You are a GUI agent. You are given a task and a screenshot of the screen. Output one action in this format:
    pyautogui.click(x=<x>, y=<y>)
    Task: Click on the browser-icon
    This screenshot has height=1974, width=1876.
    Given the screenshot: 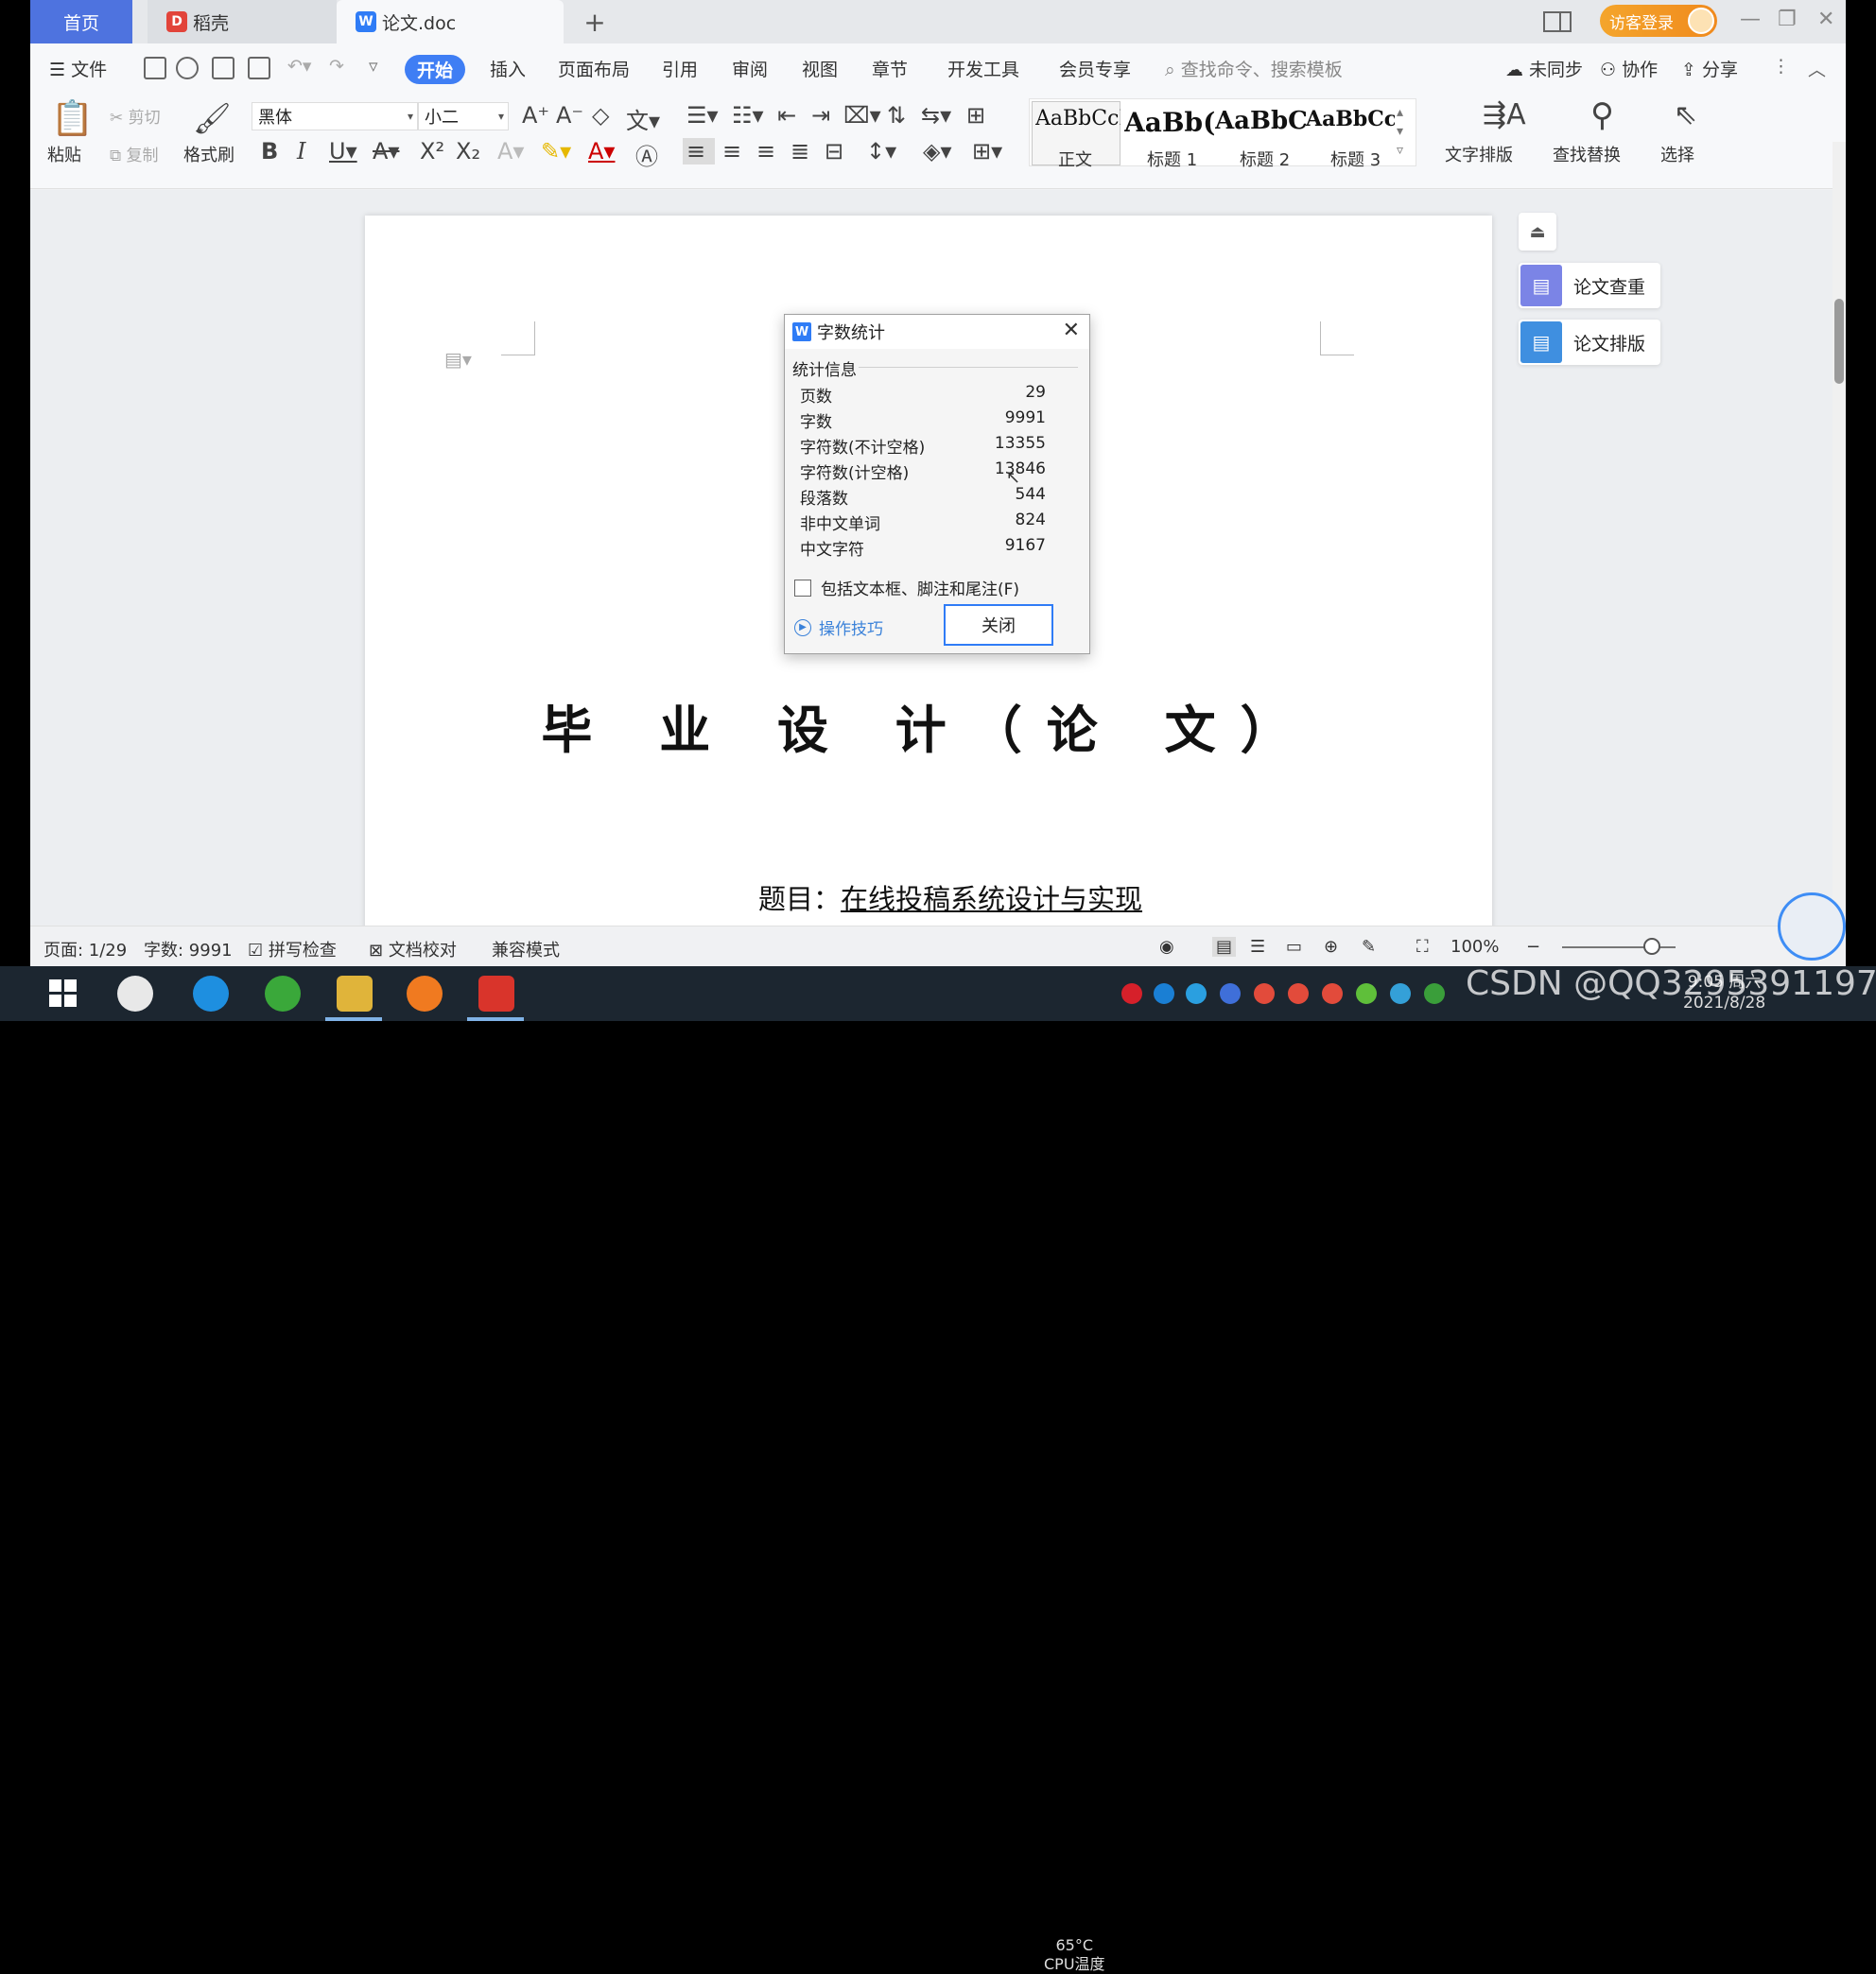 What is the action you would take?
    pyautogui.click(x=283, y=994)
    